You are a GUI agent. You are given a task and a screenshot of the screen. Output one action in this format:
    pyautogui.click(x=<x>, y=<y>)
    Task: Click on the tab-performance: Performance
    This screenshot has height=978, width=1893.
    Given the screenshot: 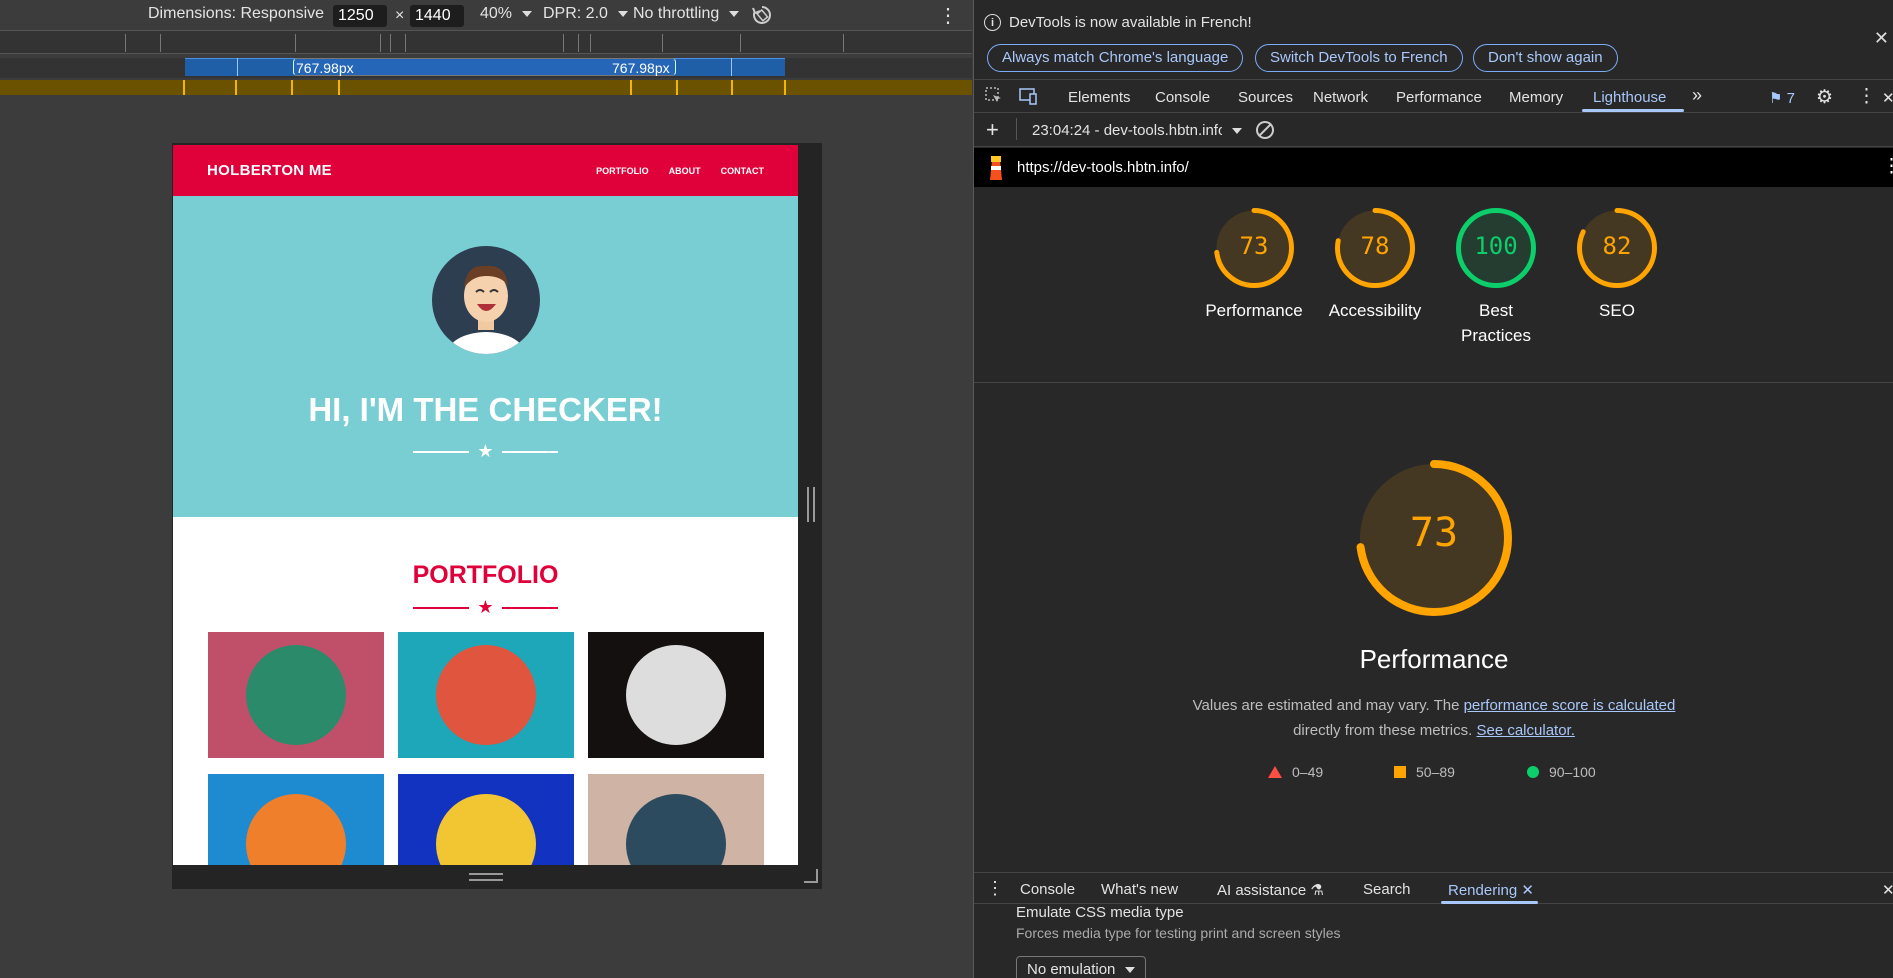 What is the action you would take?
    pyautogui.click(x=1439, y=97)
    